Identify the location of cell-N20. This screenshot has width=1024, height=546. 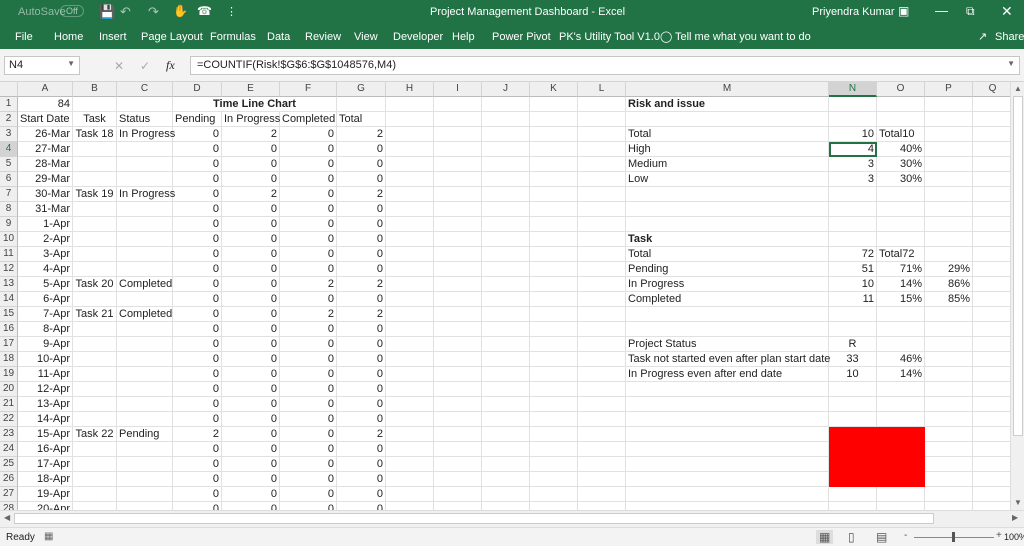
(853, 389).